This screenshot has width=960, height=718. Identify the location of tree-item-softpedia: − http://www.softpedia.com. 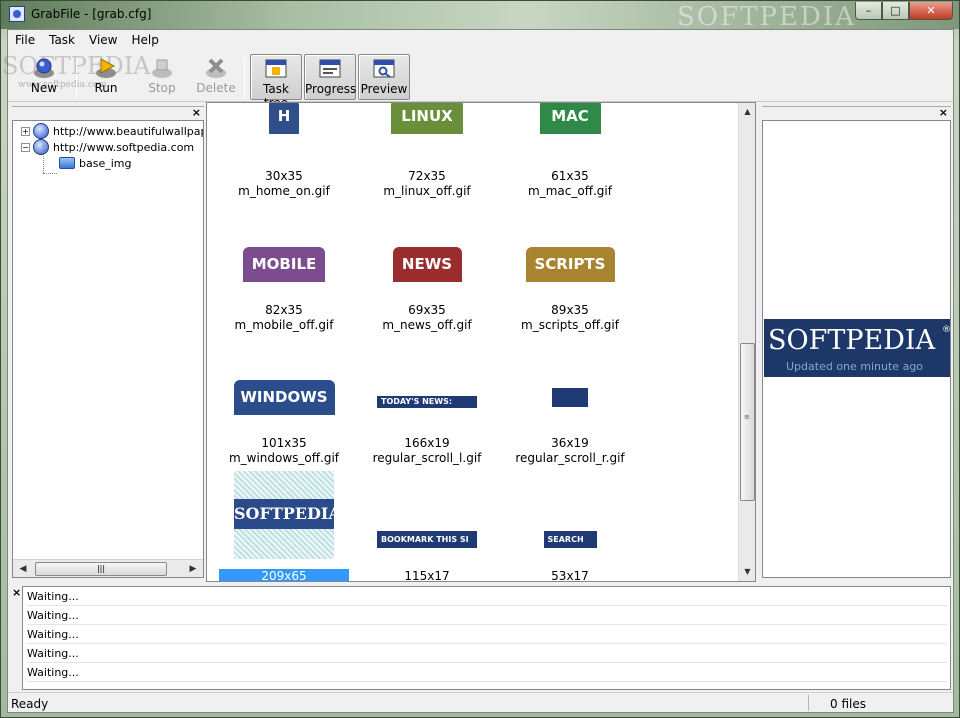
(107, 147).